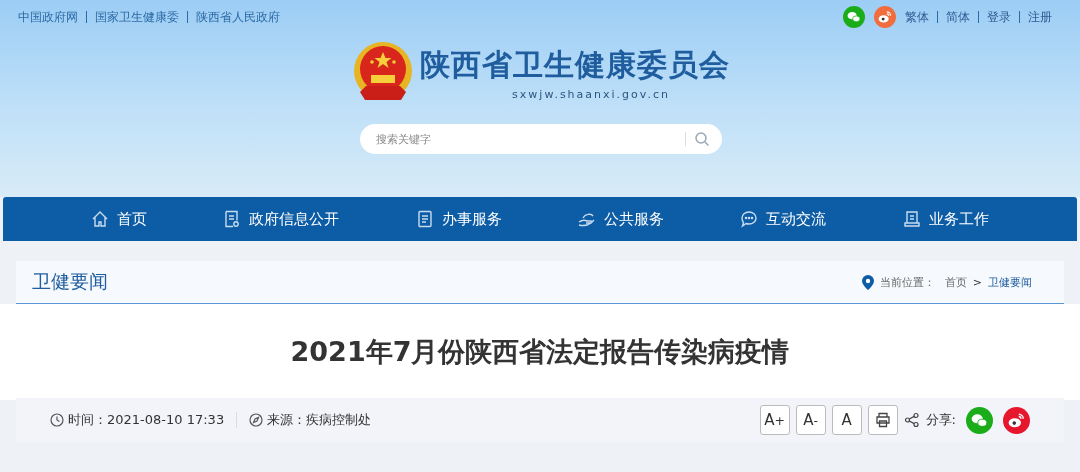 Image resolution: width=1080 pixels, height=472 pixels. I want to click on clipboard-icon, so click(424, 219).